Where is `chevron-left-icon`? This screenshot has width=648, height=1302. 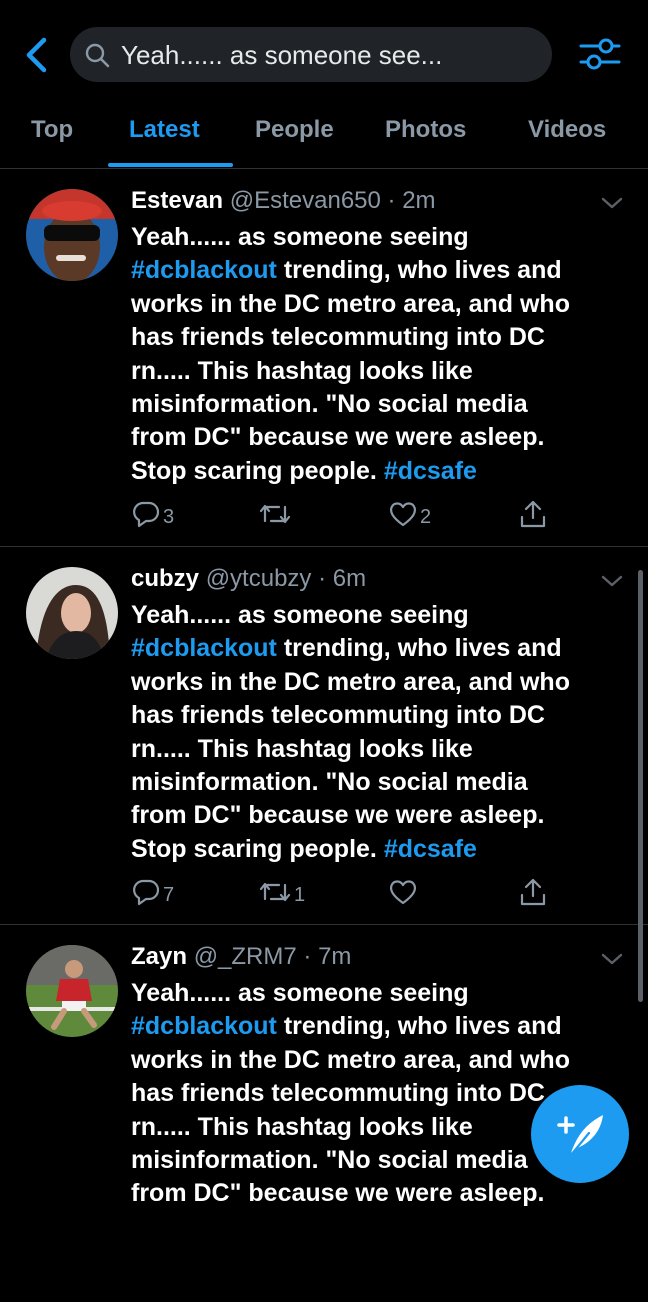
chevron-left-icon is located at coordinates (37, 55).